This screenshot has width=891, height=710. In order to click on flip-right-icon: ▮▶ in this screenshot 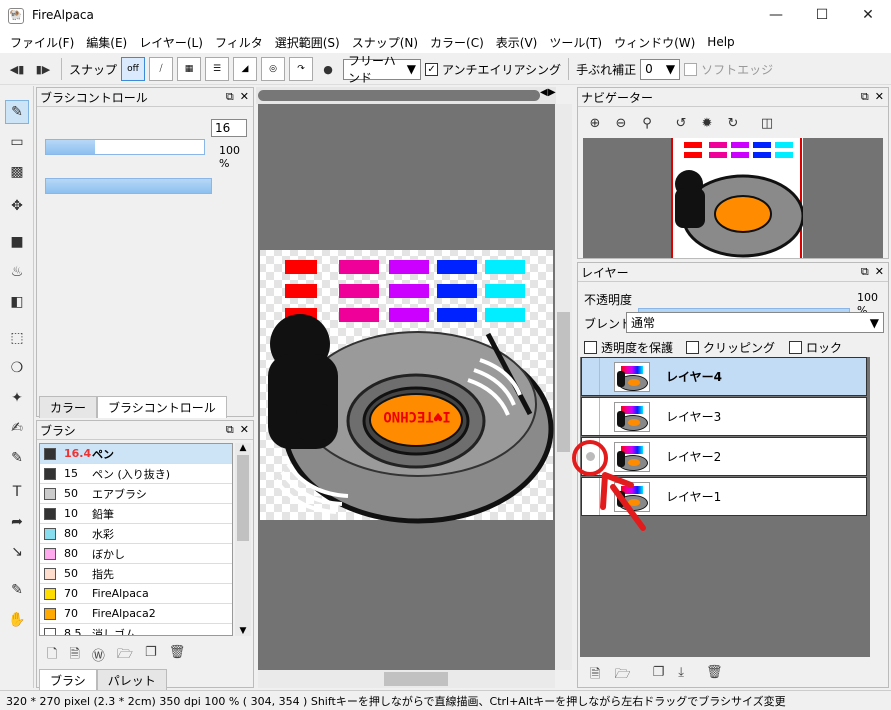, I will do `click(43, 69)`.